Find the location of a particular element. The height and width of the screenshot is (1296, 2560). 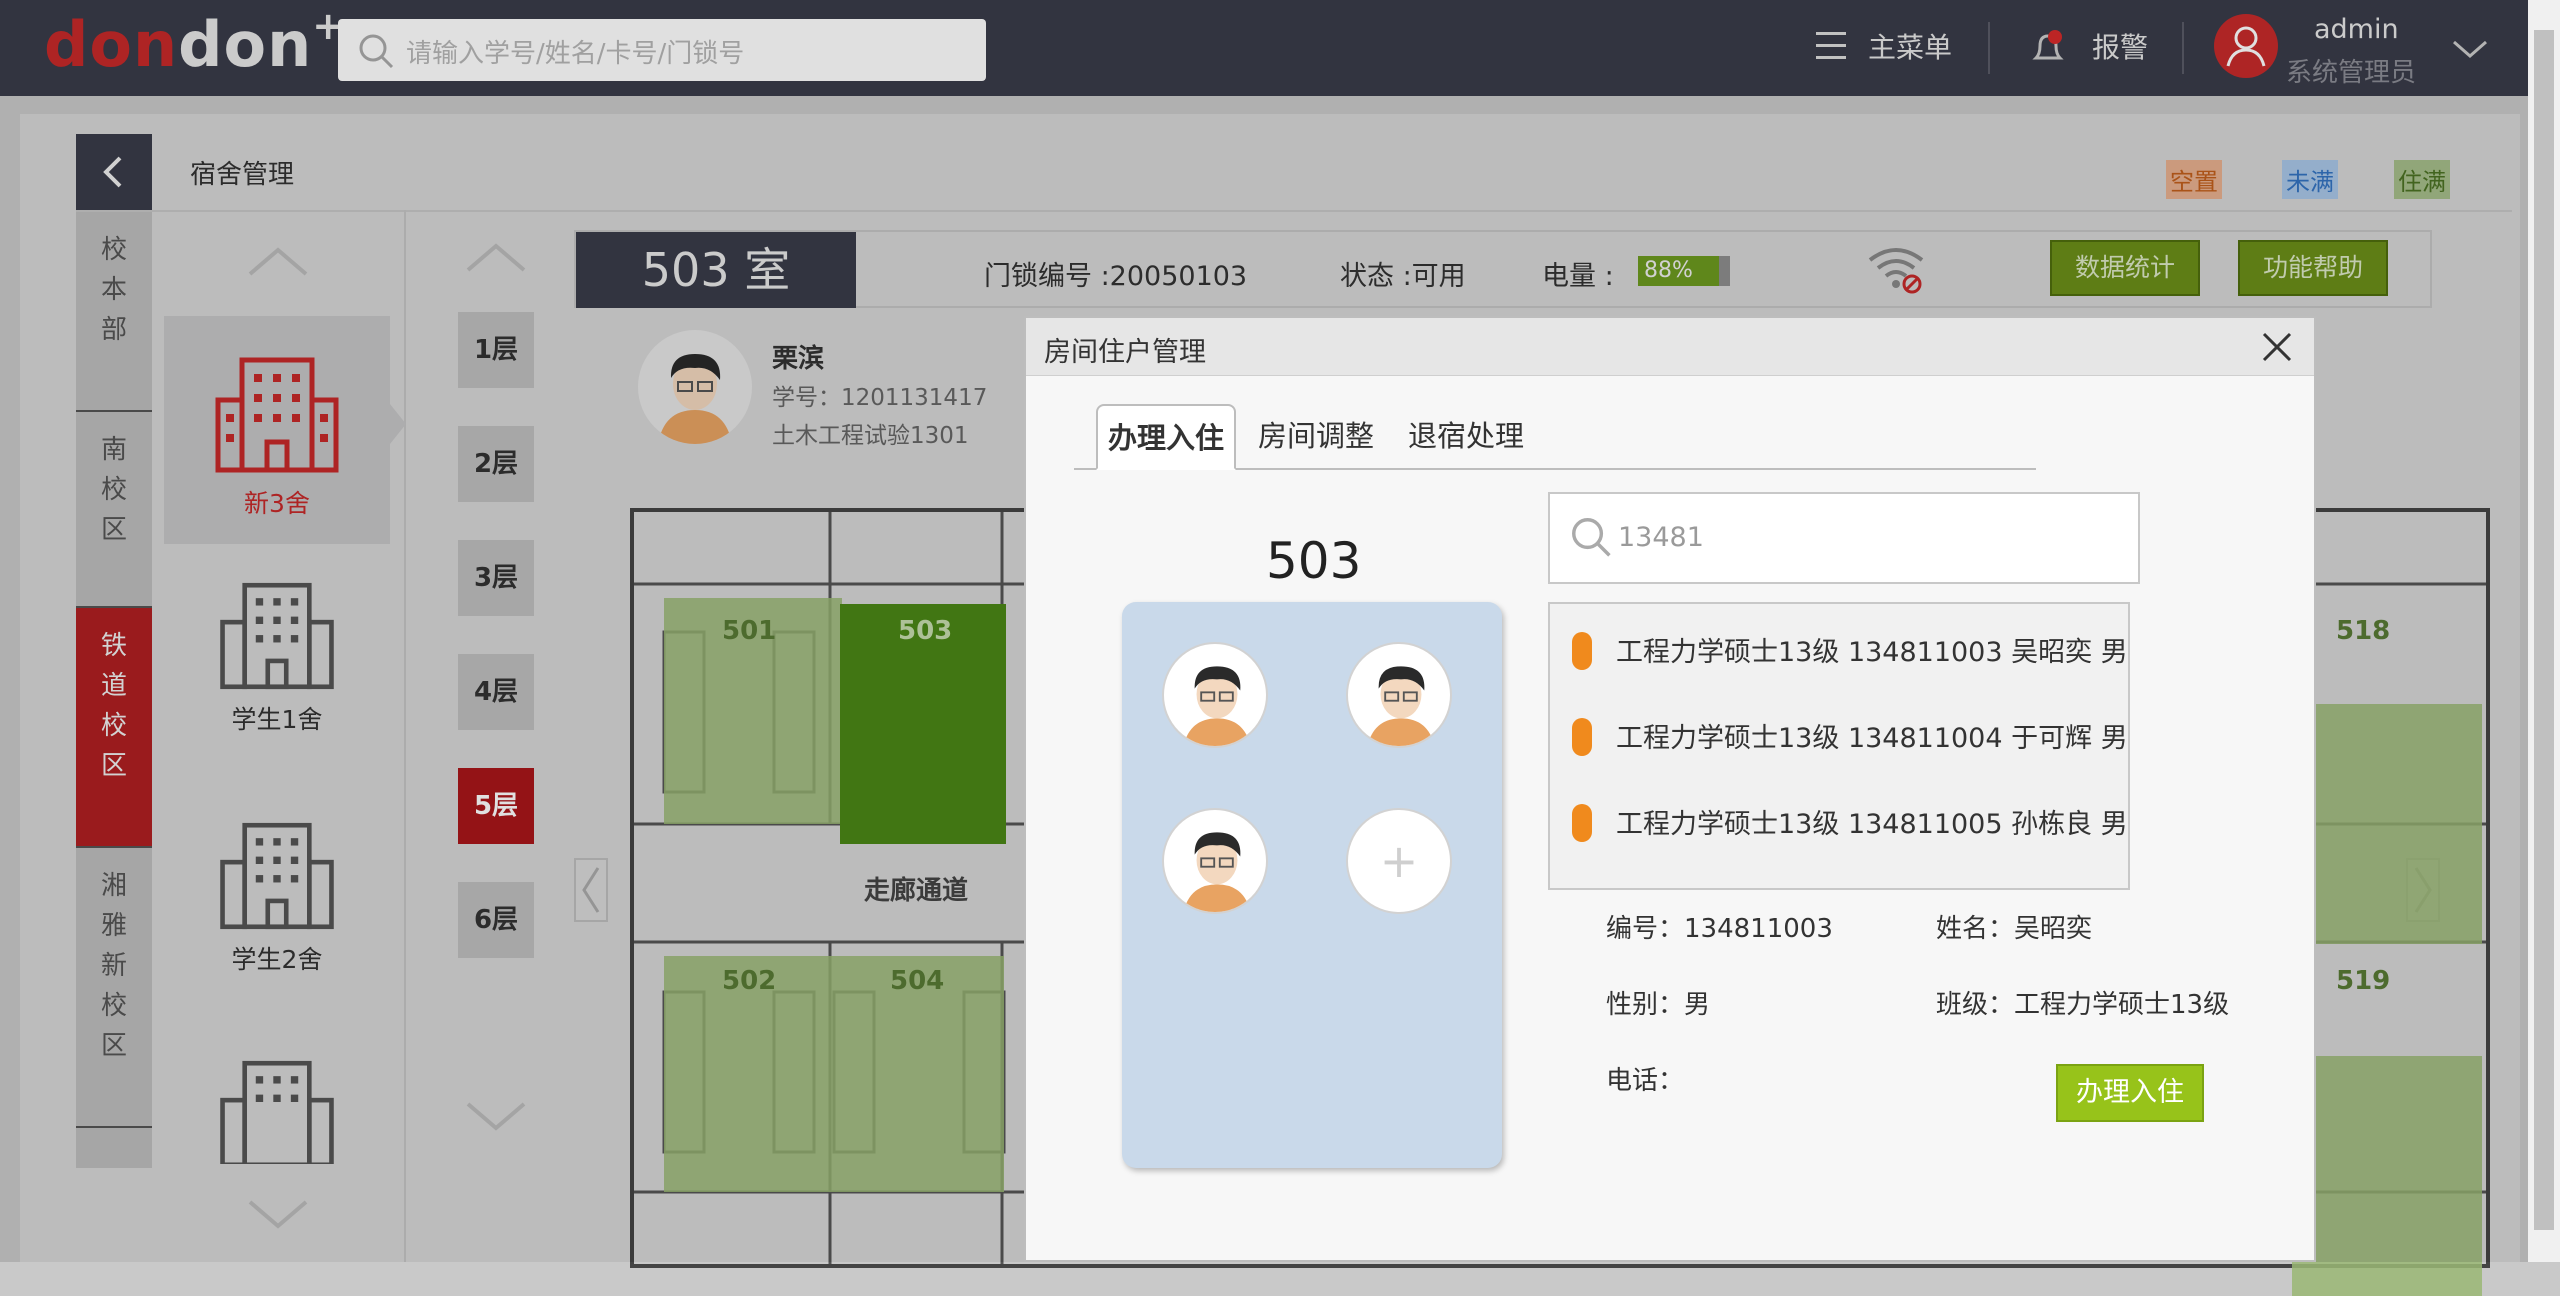

checkin-button: 办理入住 is located at coordinates (2130, 1093).